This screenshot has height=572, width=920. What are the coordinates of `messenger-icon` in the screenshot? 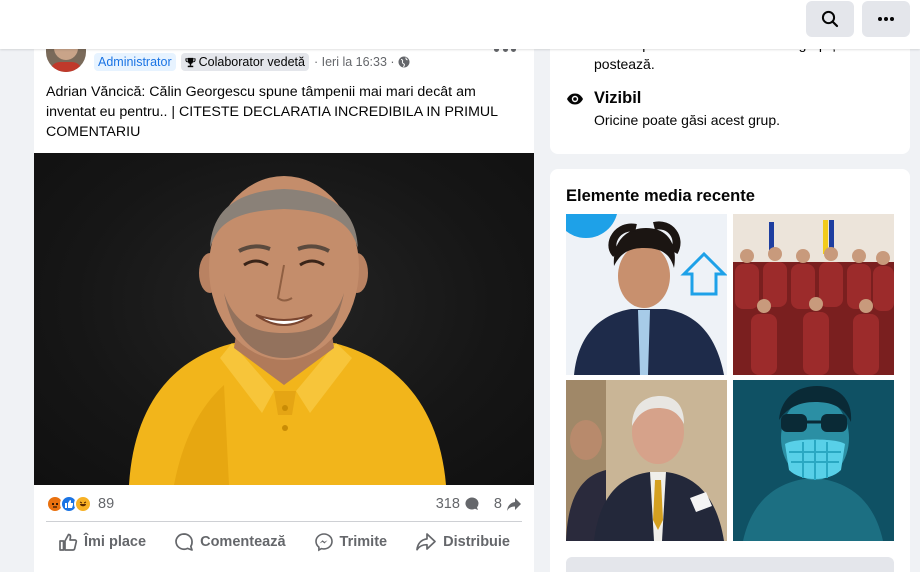 It's located at (323, 542).